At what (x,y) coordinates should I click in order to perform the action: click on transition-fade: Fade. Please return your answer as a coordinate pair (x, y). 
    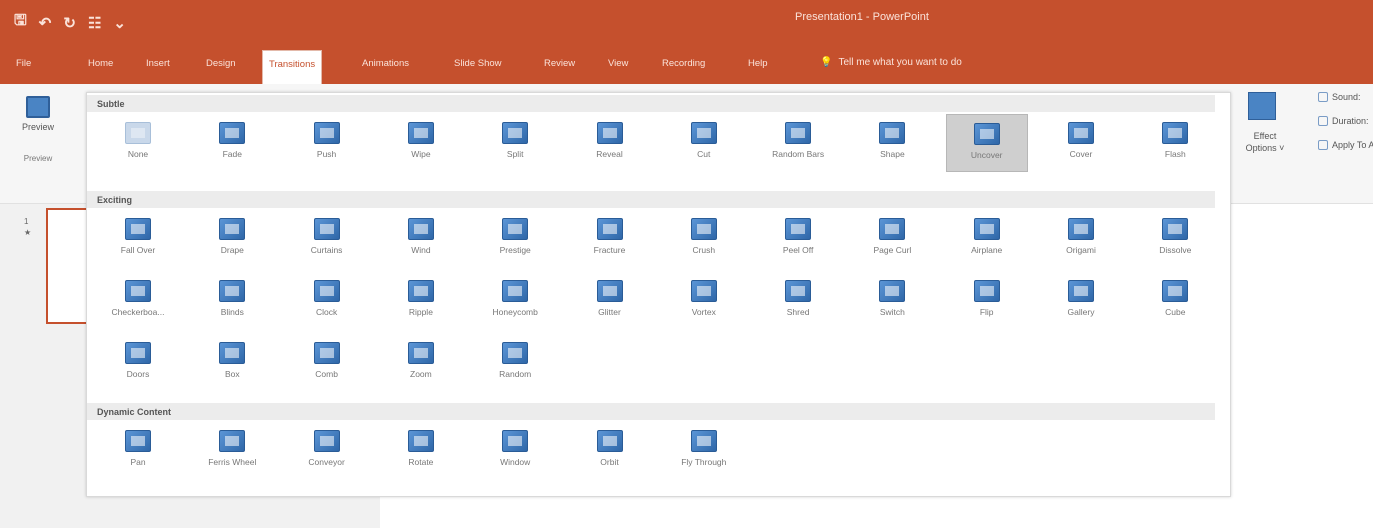
    Looking at the image, I should click on (232, 143).